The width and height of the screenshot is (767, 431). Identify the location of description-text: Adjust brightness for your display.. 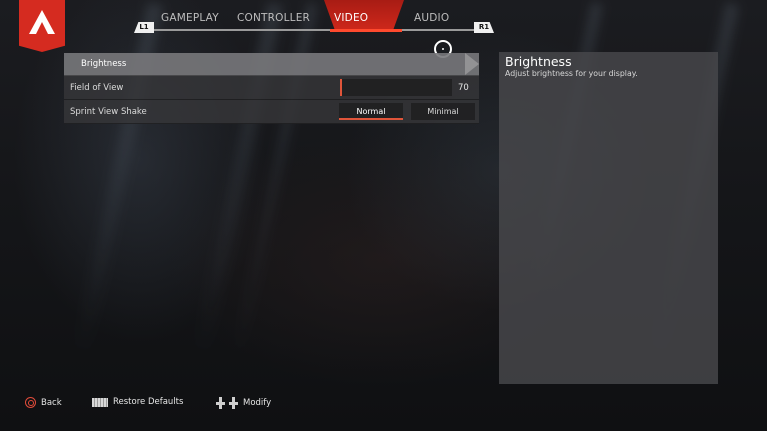
(571, 73).